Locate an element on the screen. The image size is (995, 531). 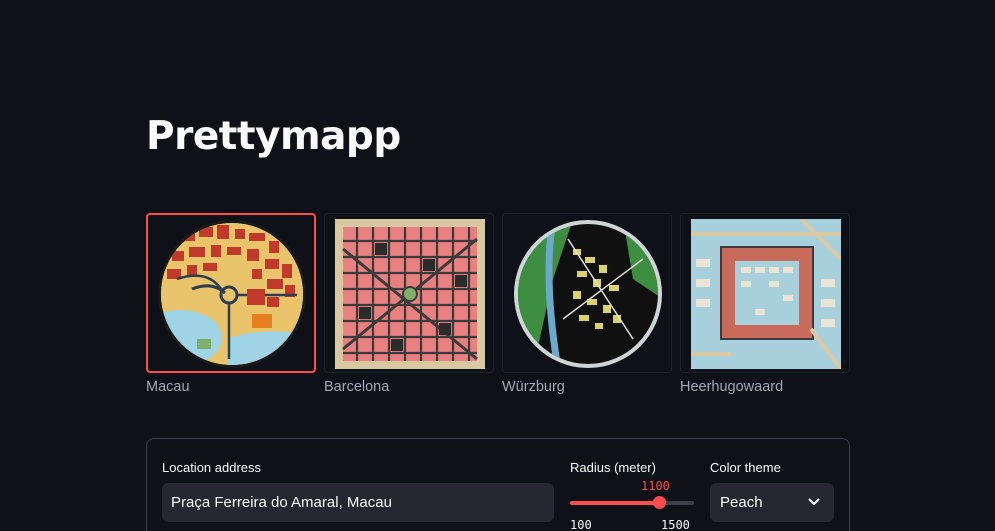
radius-slider-fill is located at coordinates (614, 503).